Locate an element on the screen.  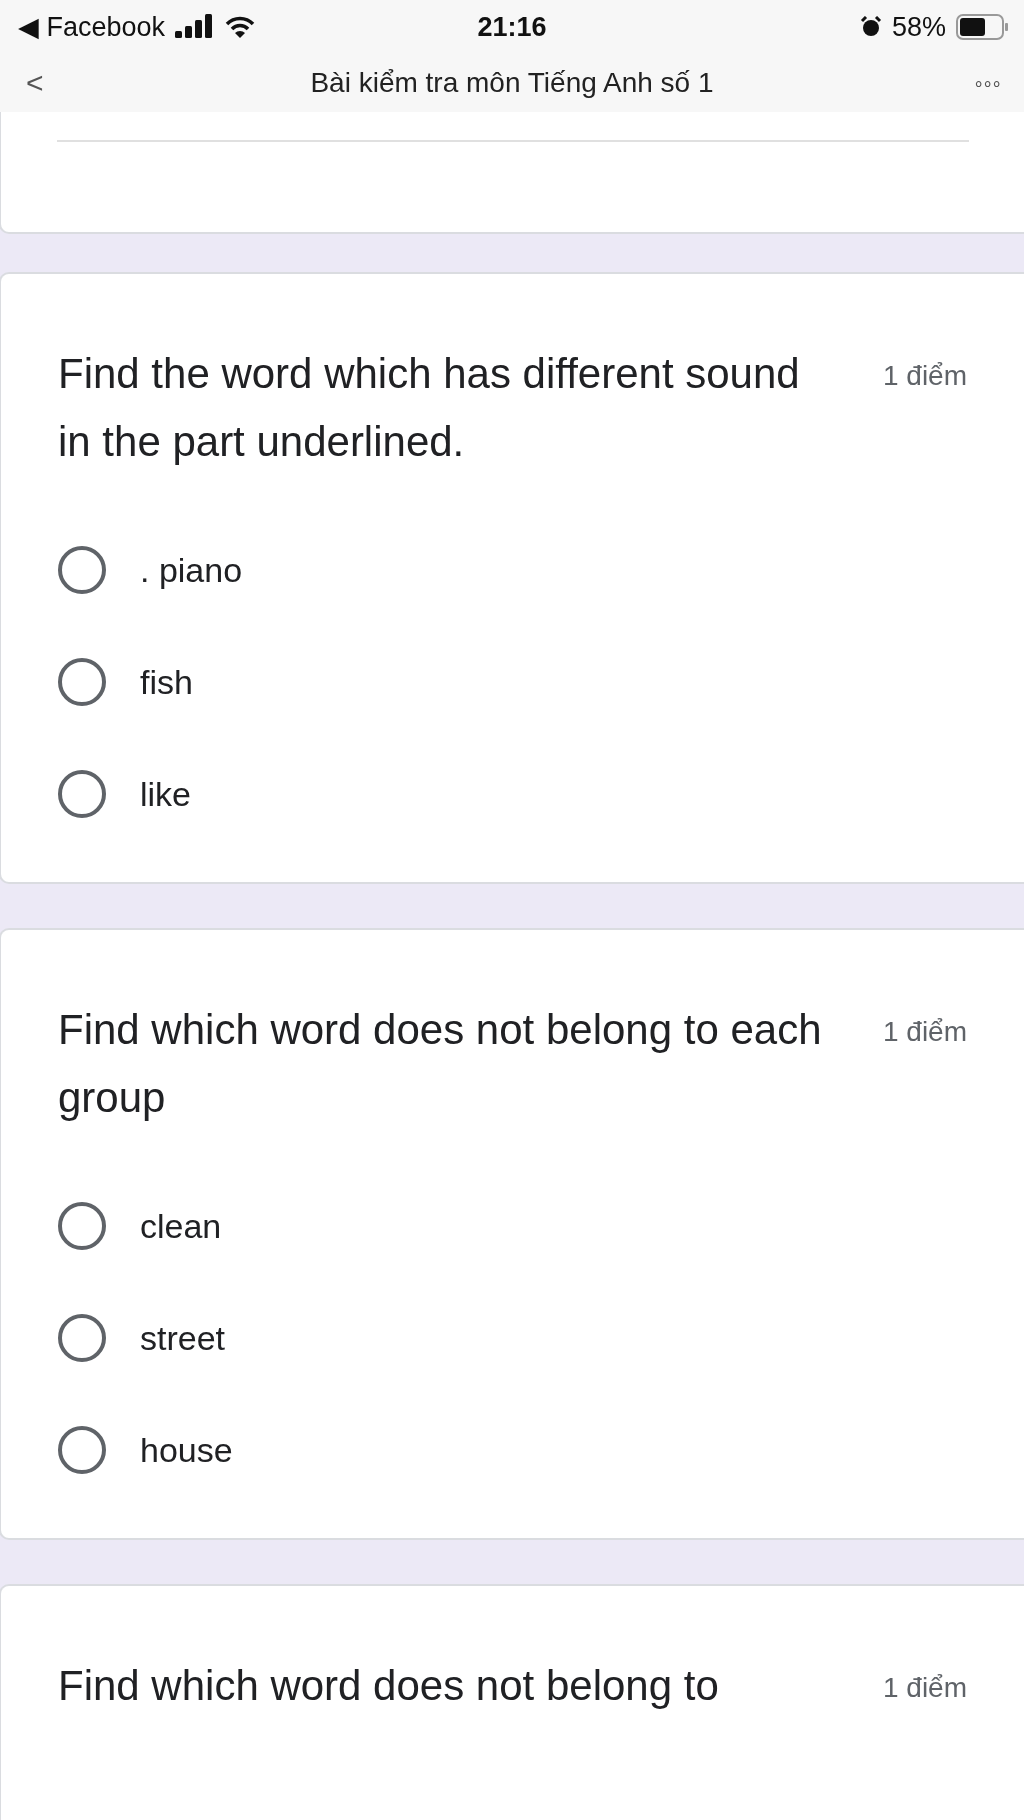
wifi-icon is located at coordinates (240, 27).